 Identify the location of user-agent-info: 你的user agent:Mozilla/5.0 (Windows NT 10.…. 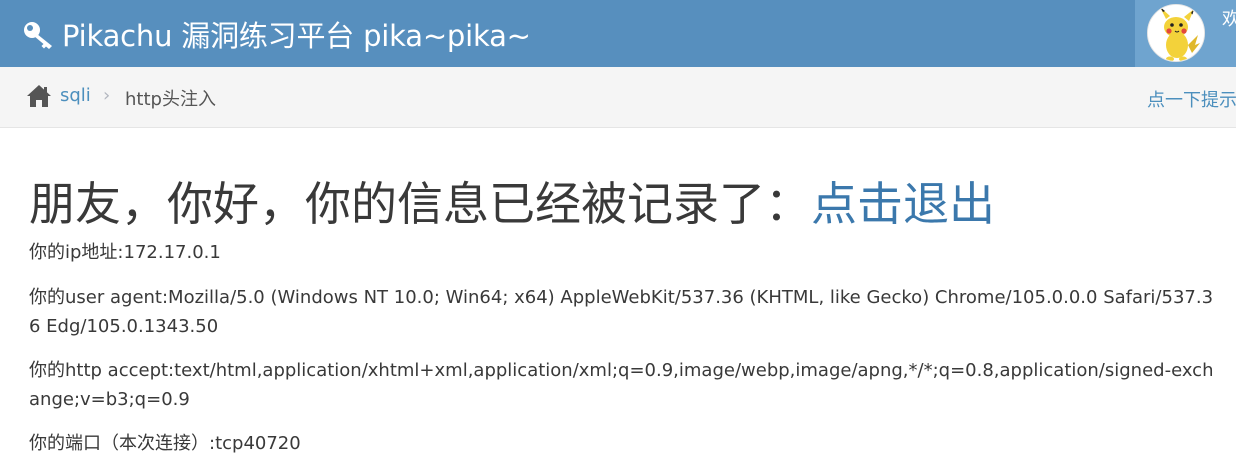
(621, 312).